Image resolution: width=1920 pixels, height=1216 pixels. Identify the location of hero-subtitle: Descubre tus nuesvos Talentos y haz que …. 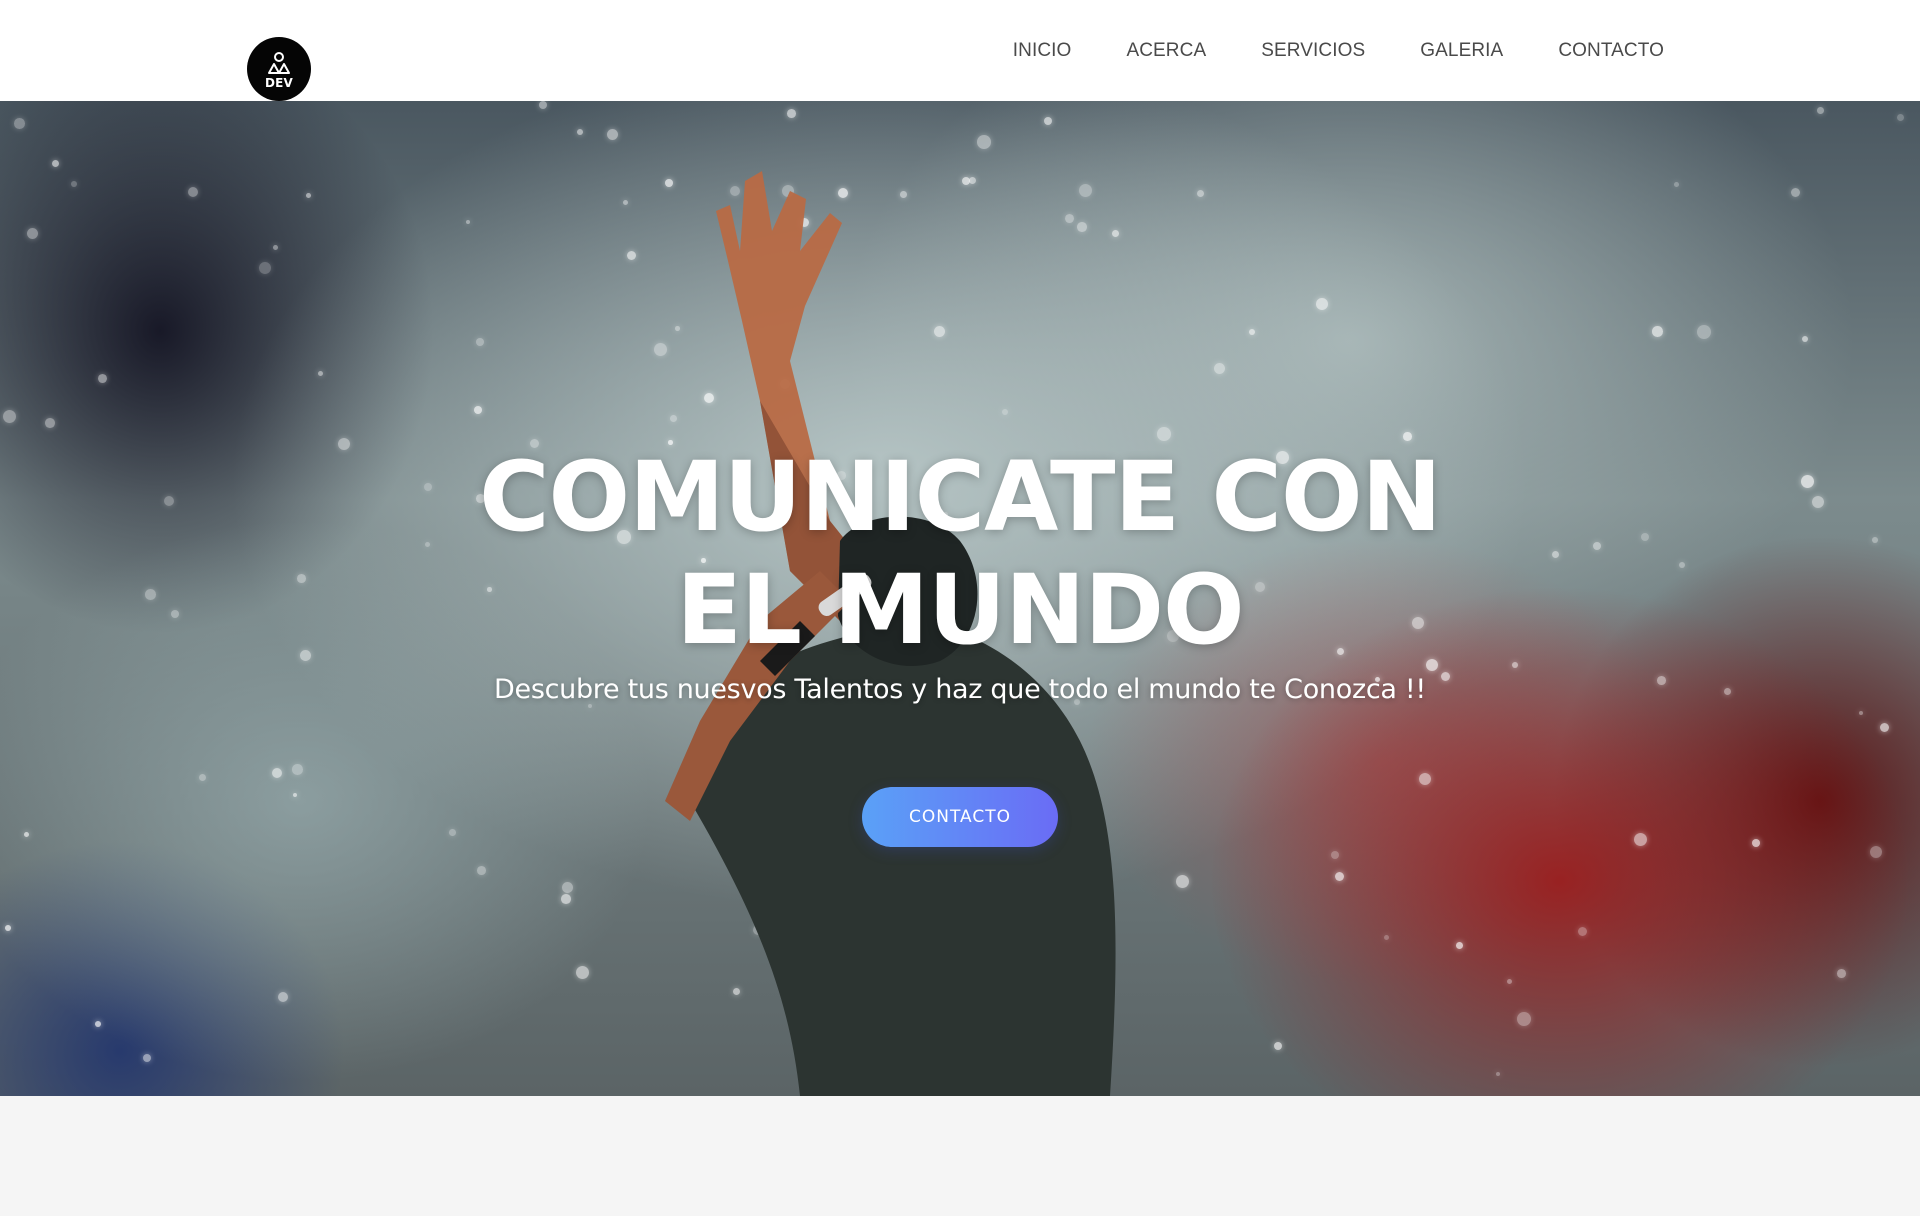
(960, 689).